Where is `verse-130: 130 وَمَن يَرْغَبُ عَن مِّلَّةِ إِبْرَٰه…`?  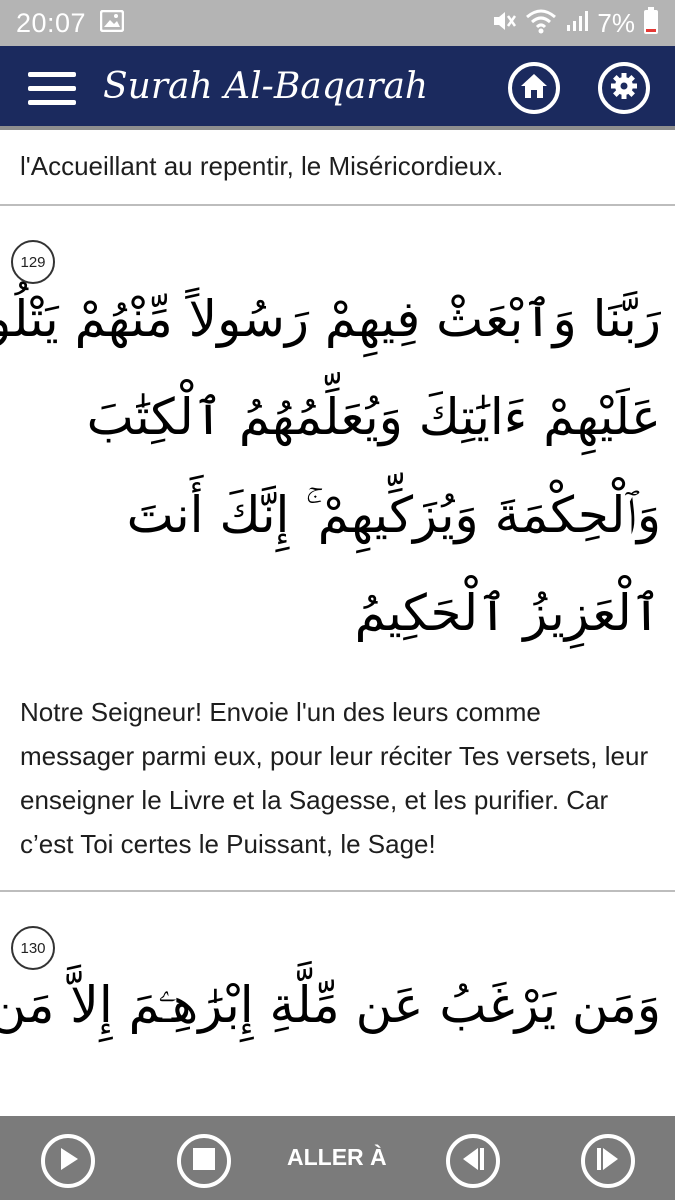
verse-130: 130 وَمَن يَرْغَبُ عَن مِّلَّةِ إِبْرَٰه… is located at coordinates (337, 973).